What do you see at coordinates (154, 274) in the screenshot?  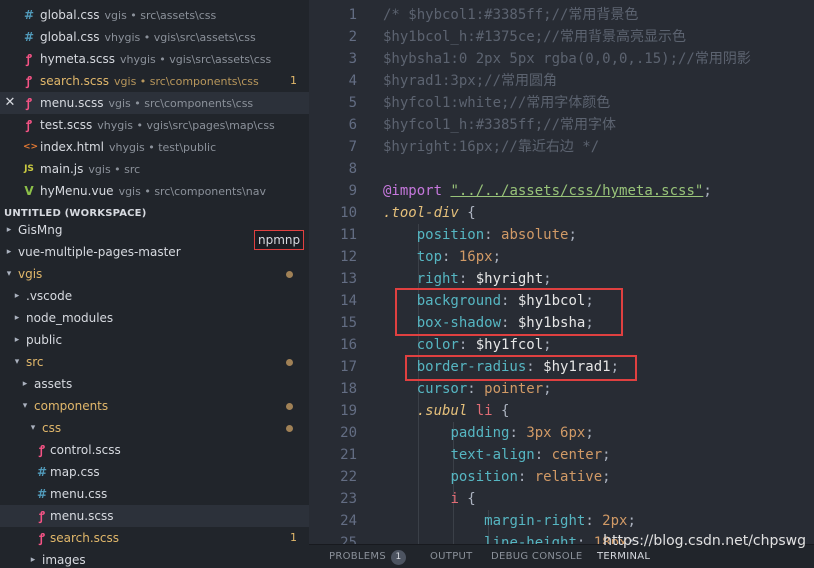 I see `tree-item: ▾ vgis` at bounding box center [154, 274].